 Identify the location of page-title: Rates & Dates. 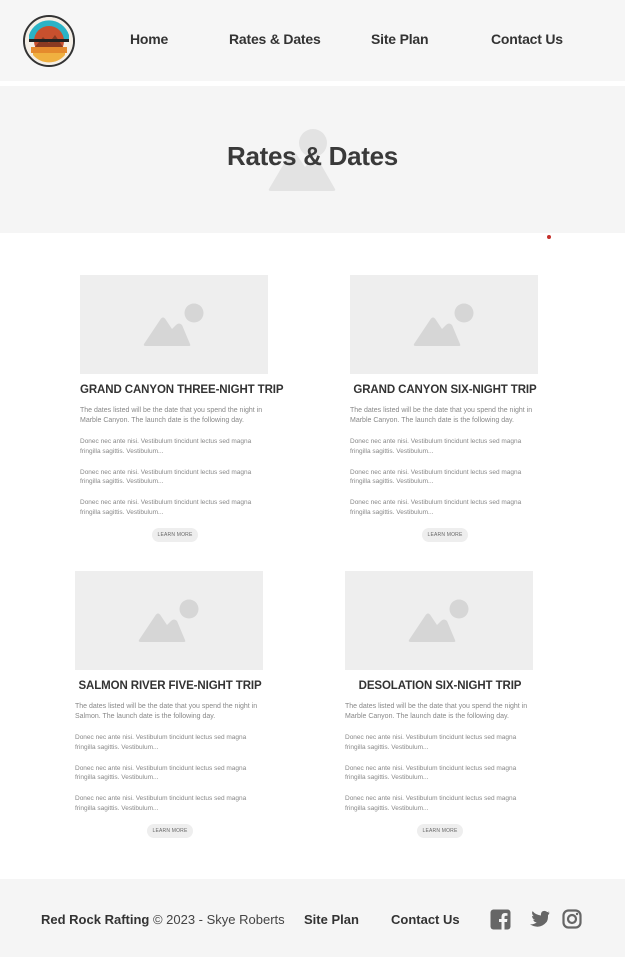
(312, 156).